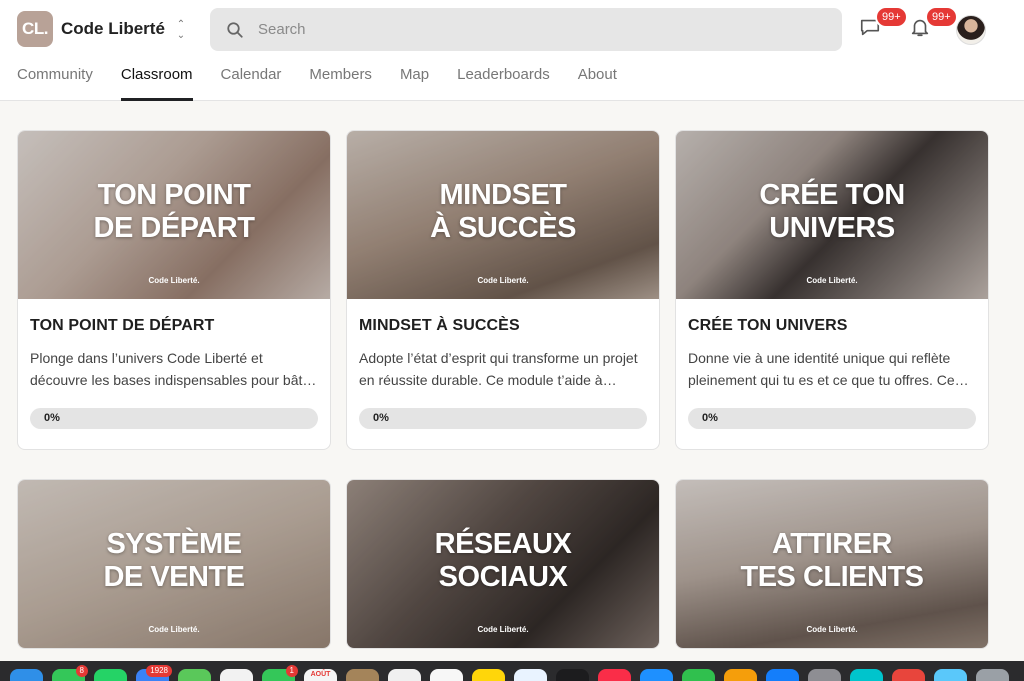 Image resolution: width=1024 pixels, height=681 pixels. I want to click on tab-classroom: Classroom, so click(156, 83).